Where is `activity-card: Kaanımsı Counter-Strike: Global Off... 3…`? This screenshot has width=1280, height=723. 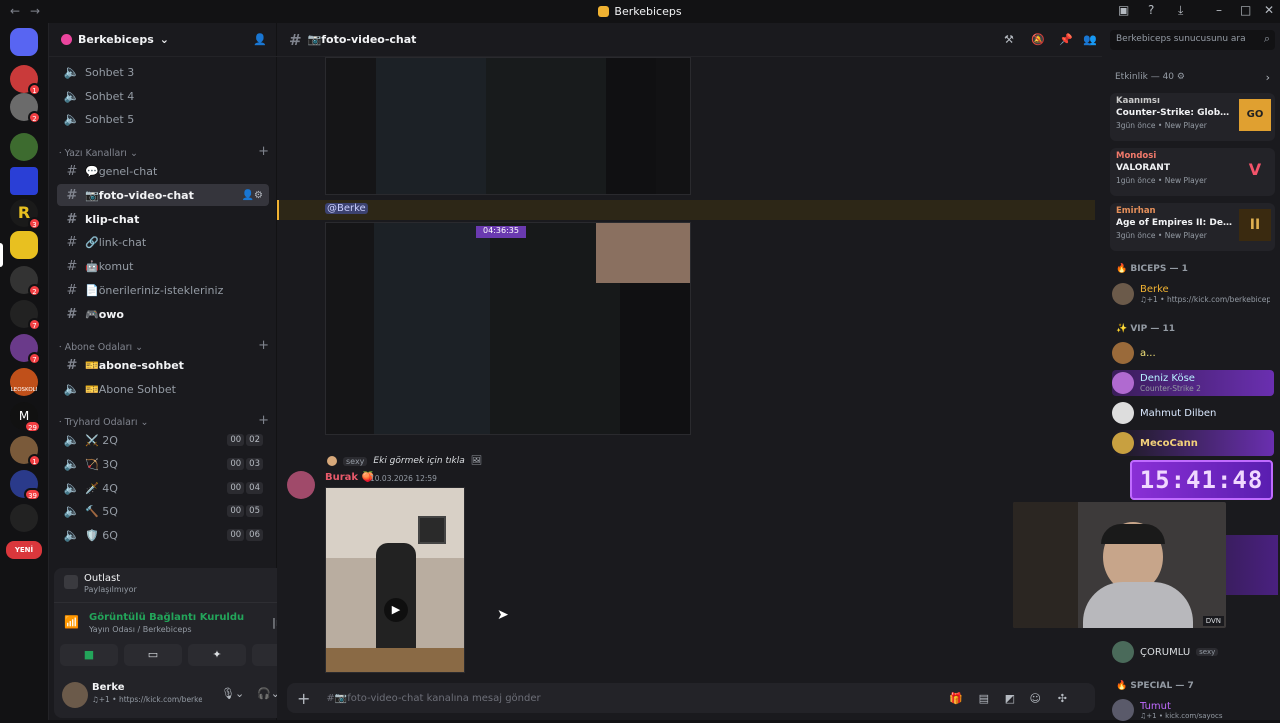
activity-card: Kaanımsı Counter-Strike: Global Off... 3… is located at coordinates (1192, 117).